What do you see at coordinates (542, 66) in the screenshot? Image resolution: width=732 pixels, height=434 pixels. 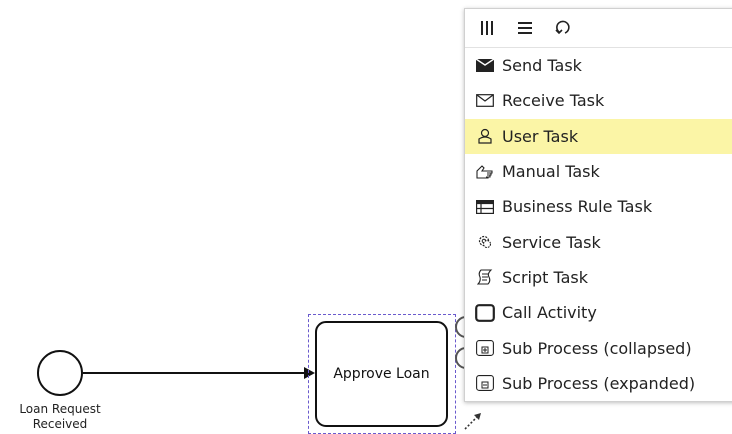 I see `entry-label: Send Task` at bounding box center [542, 66].